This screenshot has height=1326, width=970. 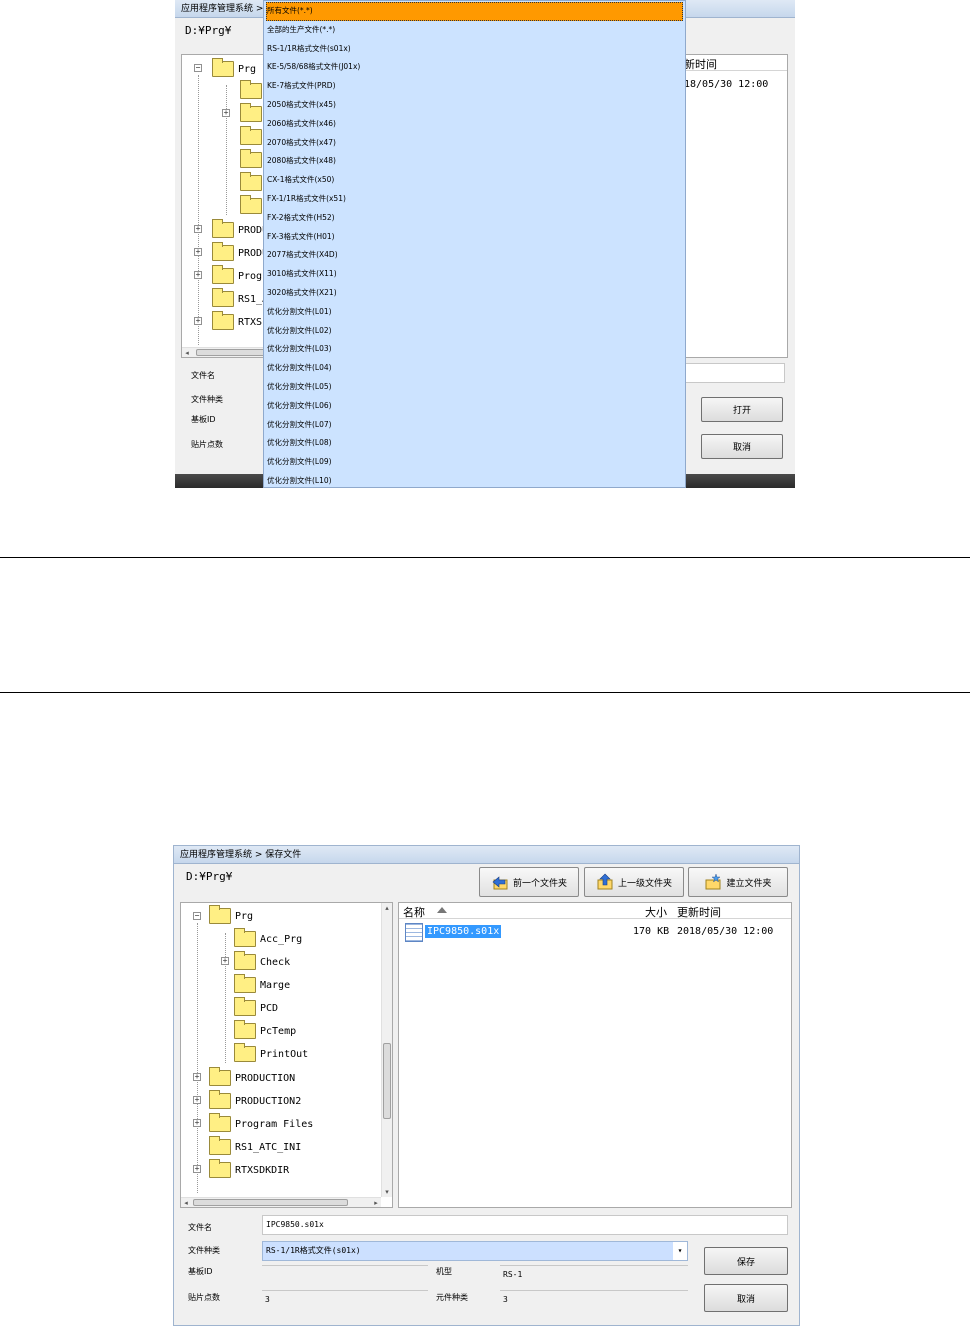 I want to click on tree-item: PrintOut, so click(x=271, y=1053).